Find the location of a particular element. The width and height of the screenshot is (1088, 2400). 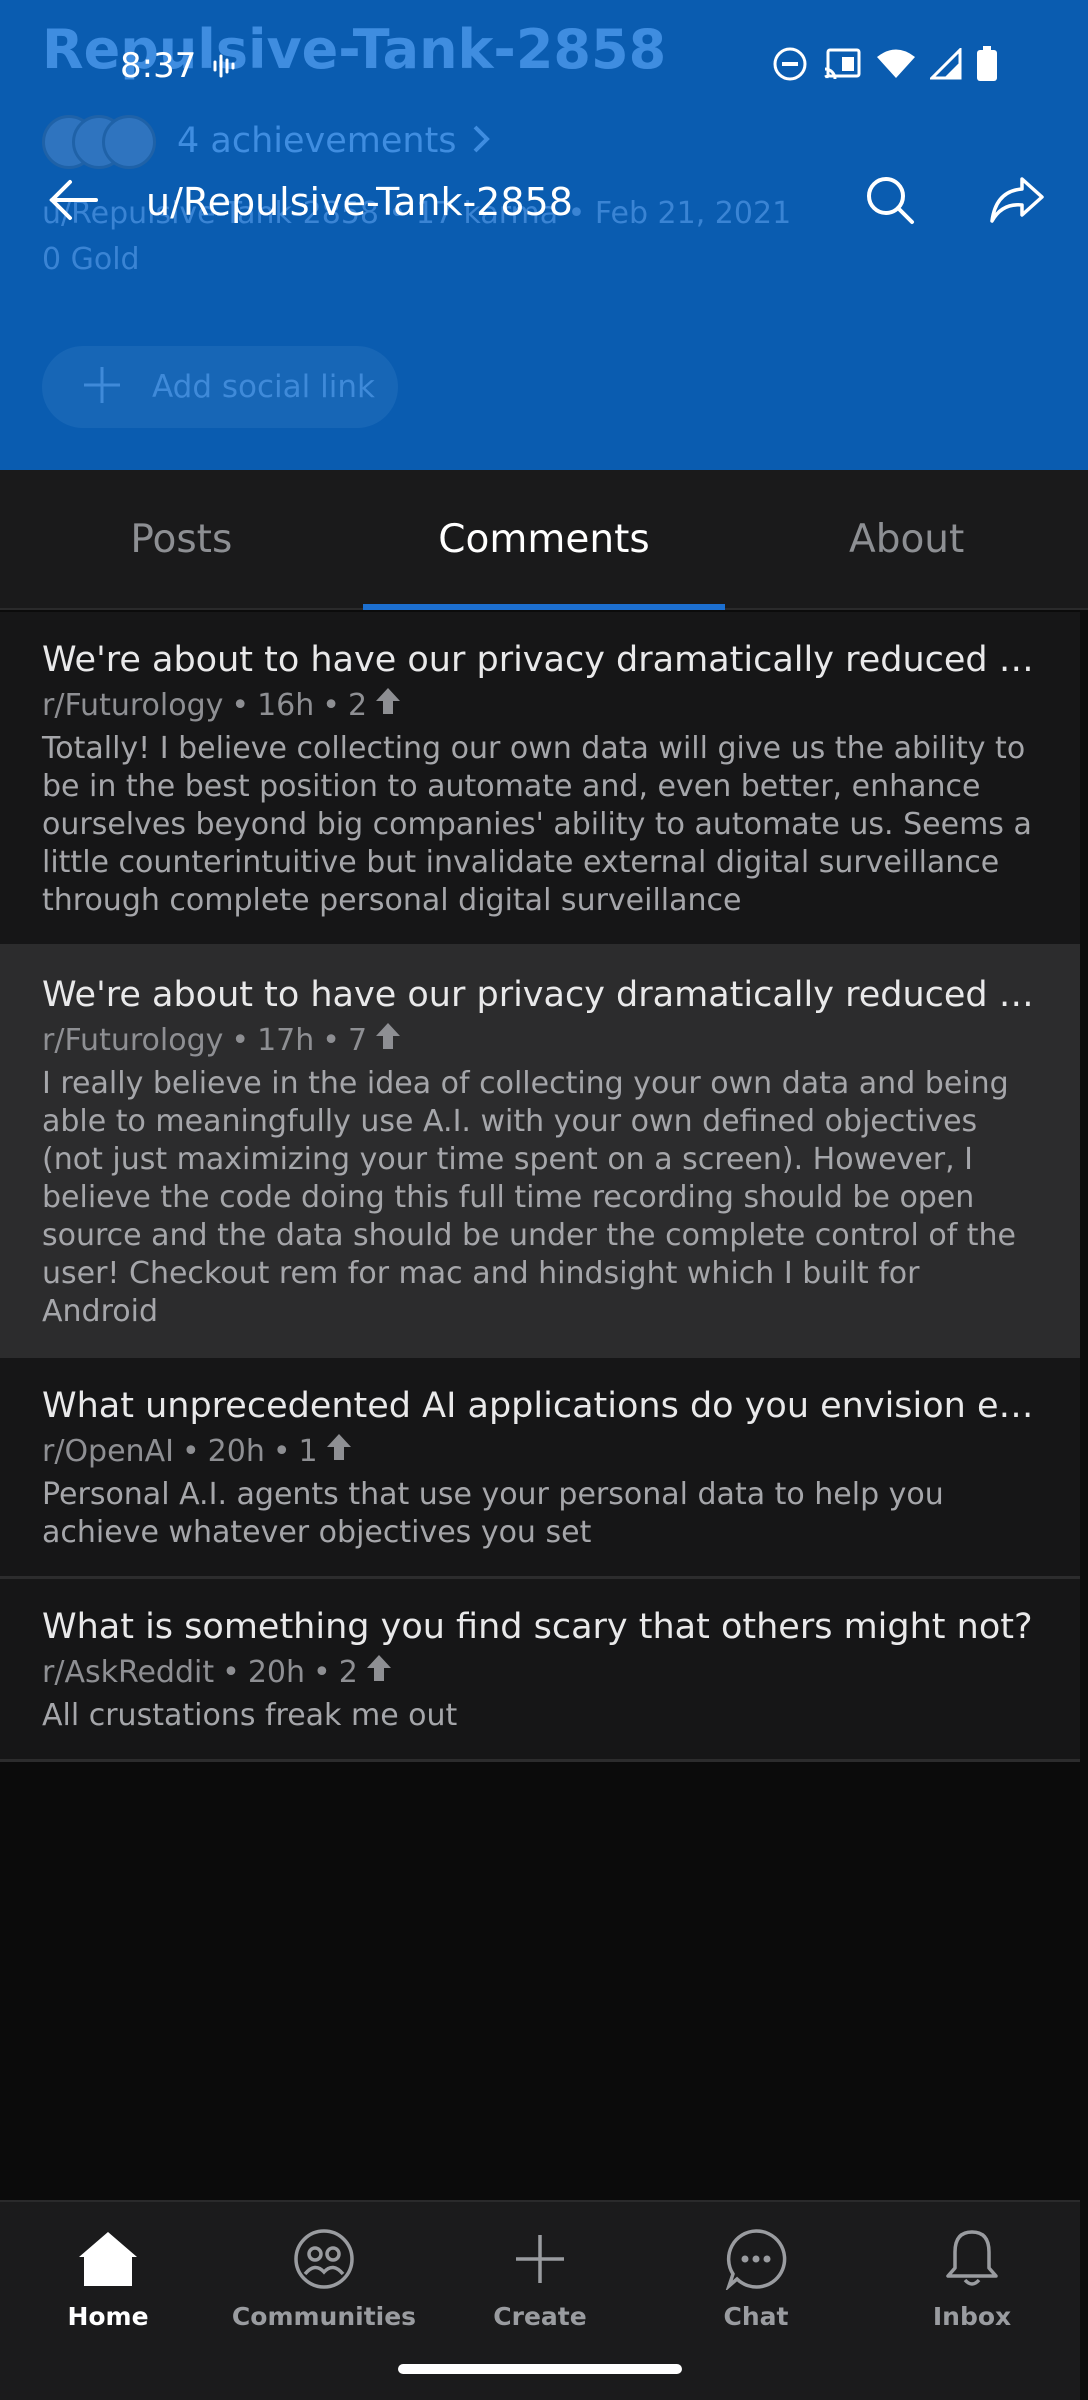

back-button is located at coordinates (74, 202).